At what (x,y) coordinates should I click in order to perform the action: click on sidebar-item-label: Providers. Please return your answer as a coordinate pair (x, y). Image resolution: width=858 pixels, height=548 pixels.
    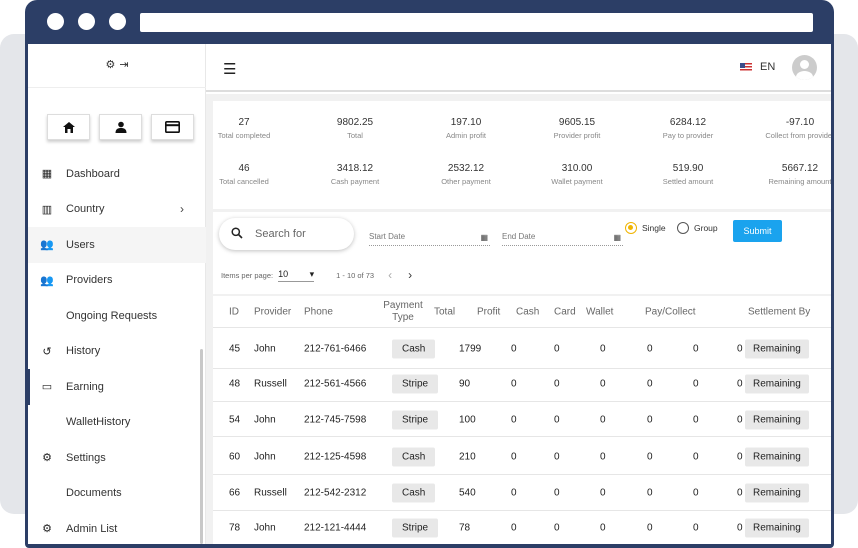
    Looking at the image, I should click on (89, 280).